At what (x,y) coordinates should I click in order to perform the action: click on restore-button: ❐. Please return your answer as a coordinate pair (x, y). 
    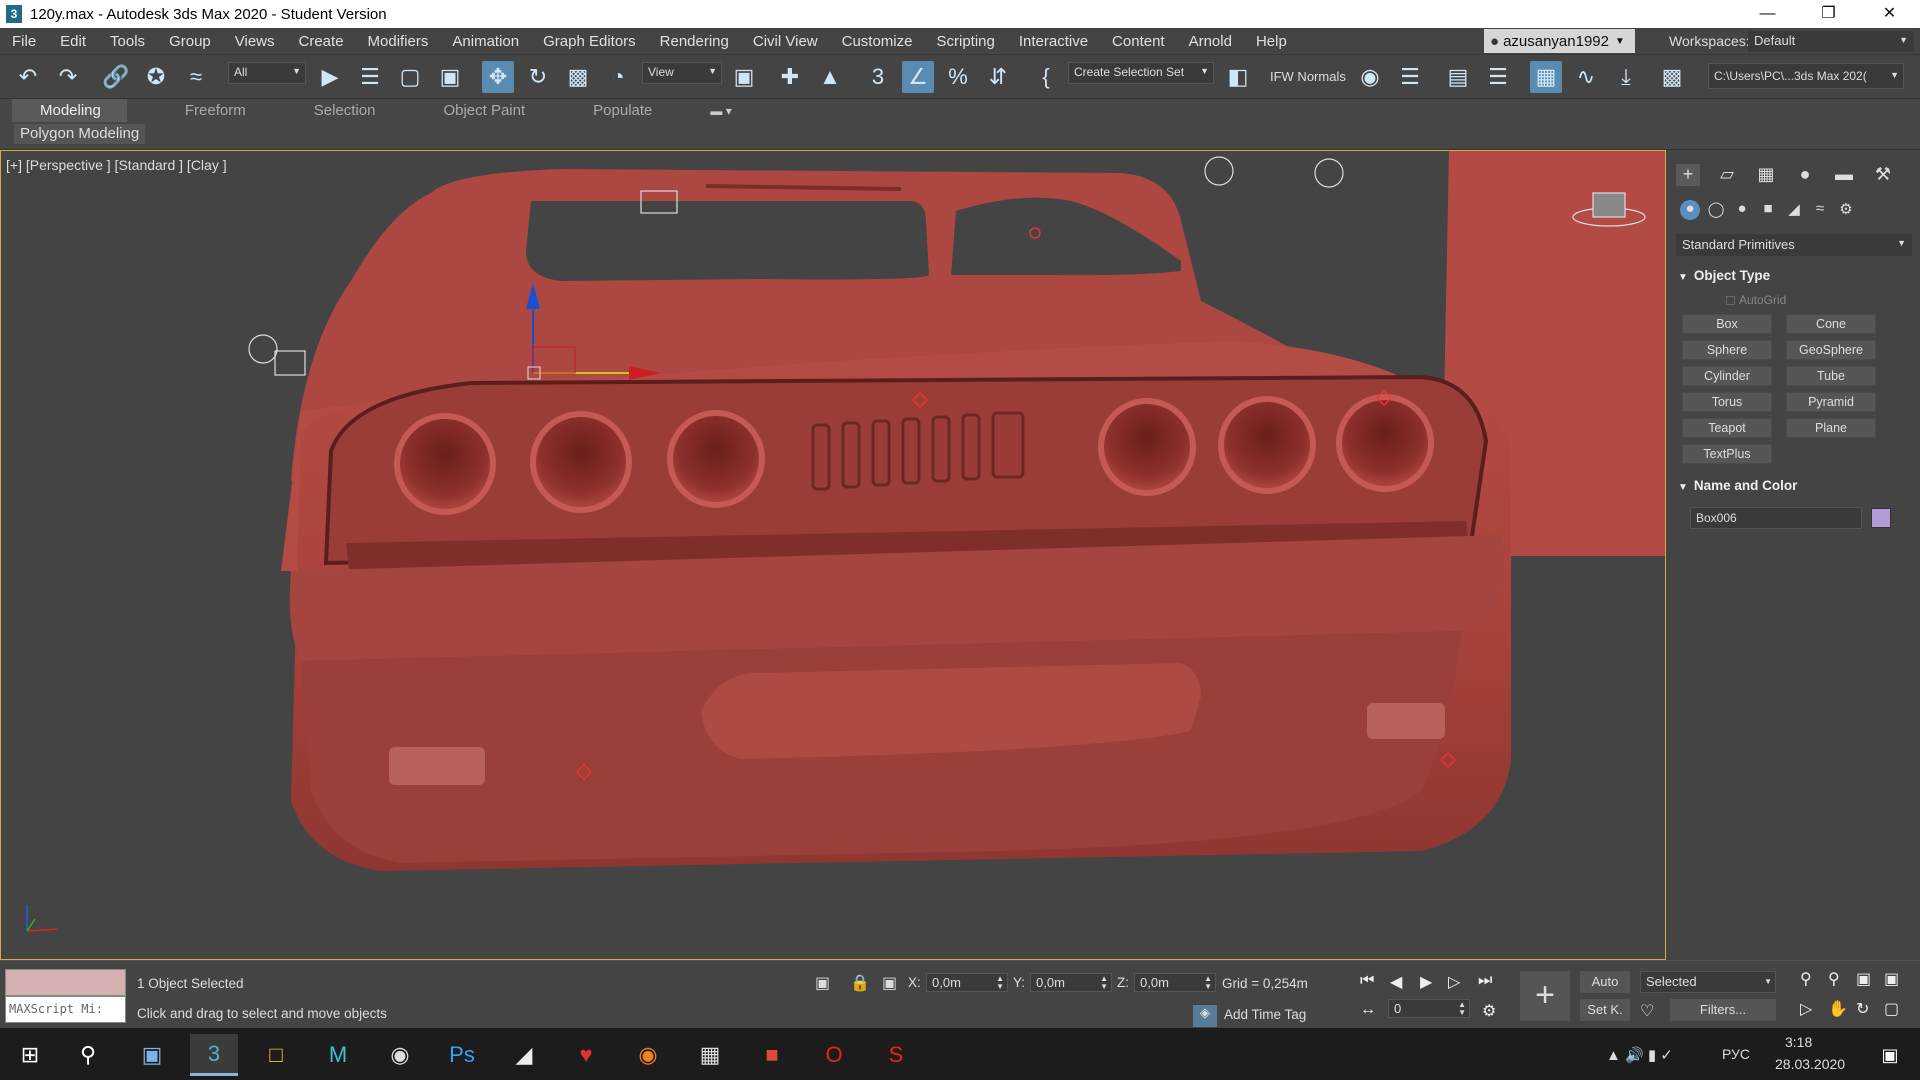
    Looking at the image, I should click on (1828, 14).